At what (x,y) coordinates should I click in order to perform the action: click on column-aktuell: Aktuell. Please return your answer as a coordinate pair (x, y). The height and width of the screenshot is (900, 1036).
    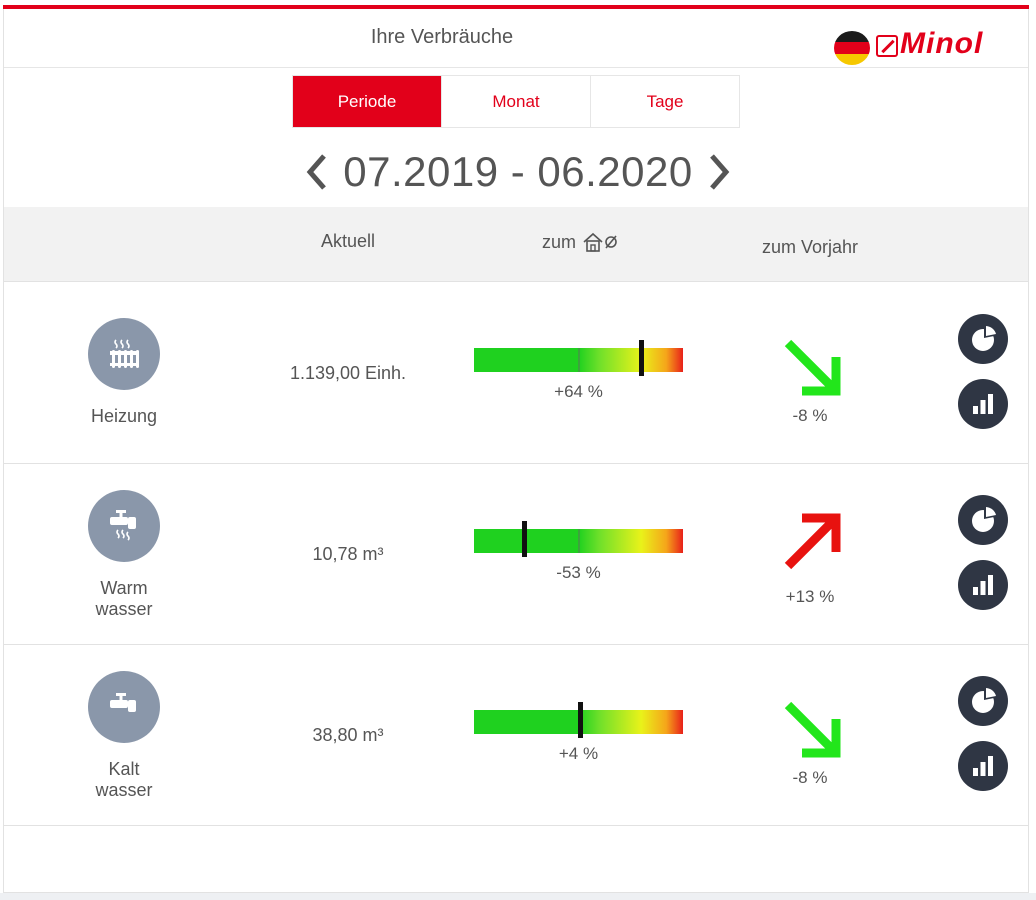
    Looking at the image, I should click on (348, 241).